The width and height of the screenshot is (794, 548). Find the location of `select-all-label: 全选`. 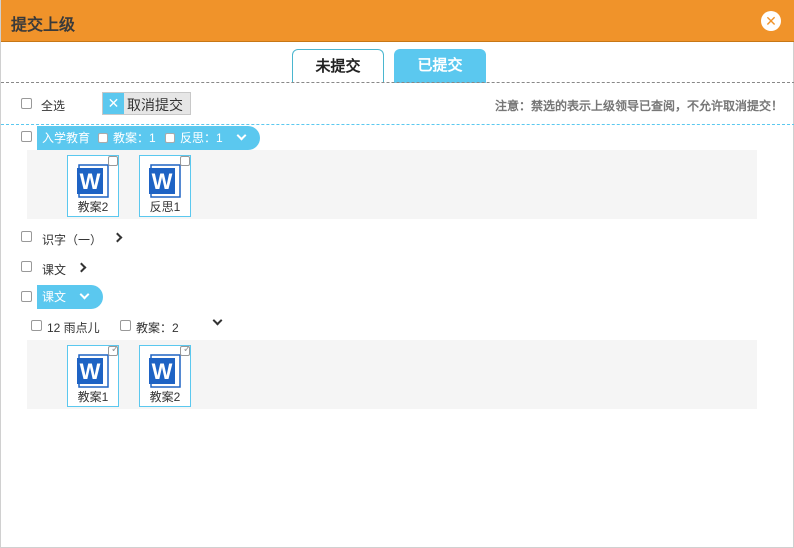

select-all-label: 全选 is located at coordinates (53, 106).